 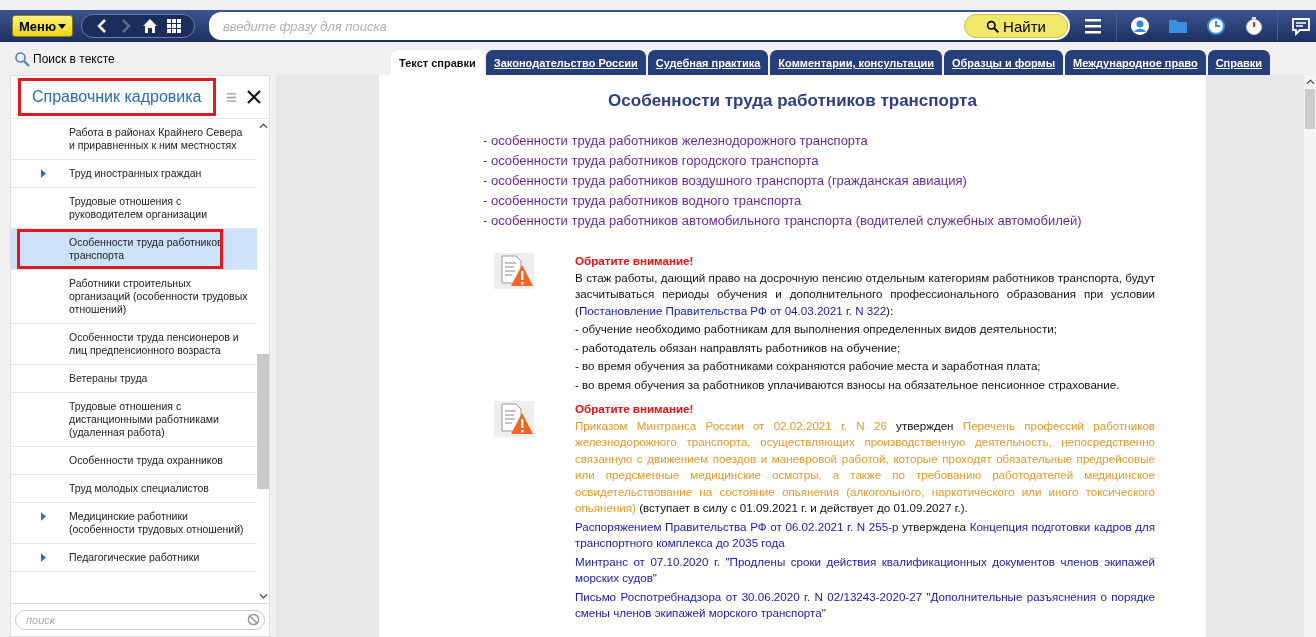 What do you see at coordinates (42, 26) in the screenshot?
I see `menu-button: Меню` at bounding box center [42, 26].